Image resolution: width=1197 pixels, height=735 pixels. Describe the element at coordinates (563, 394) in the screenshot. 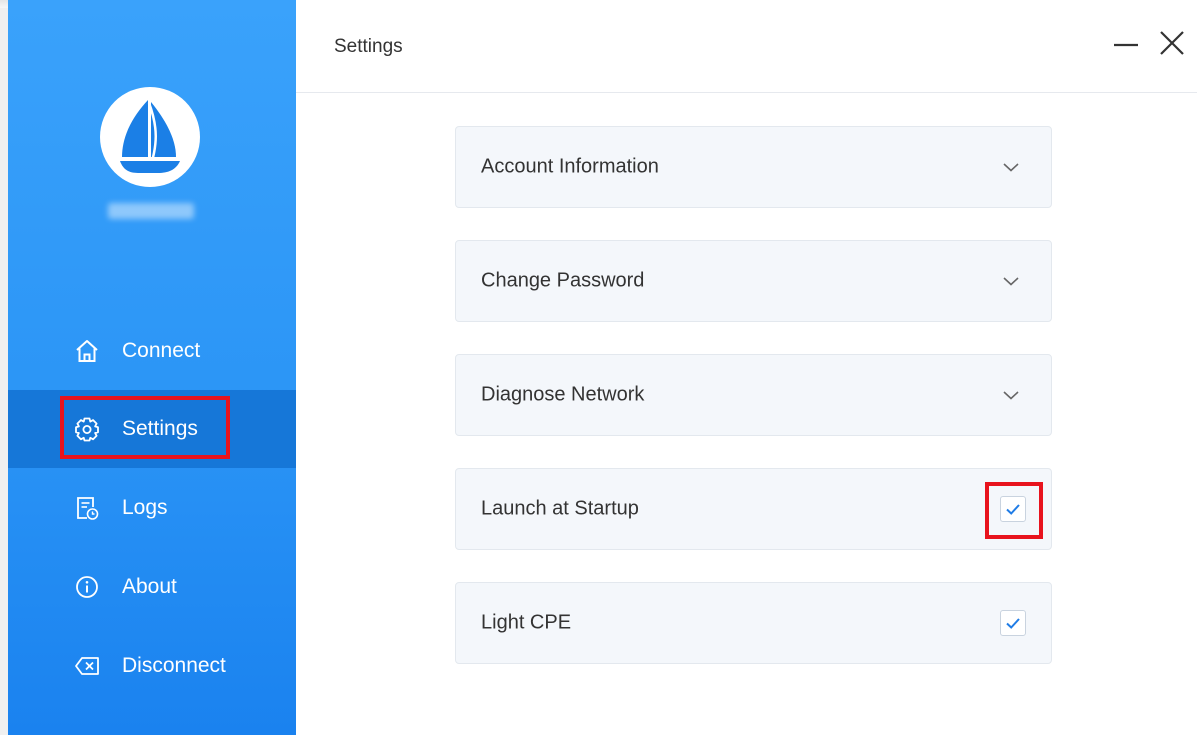

I see `row-label: Diagnose Network` at that location.